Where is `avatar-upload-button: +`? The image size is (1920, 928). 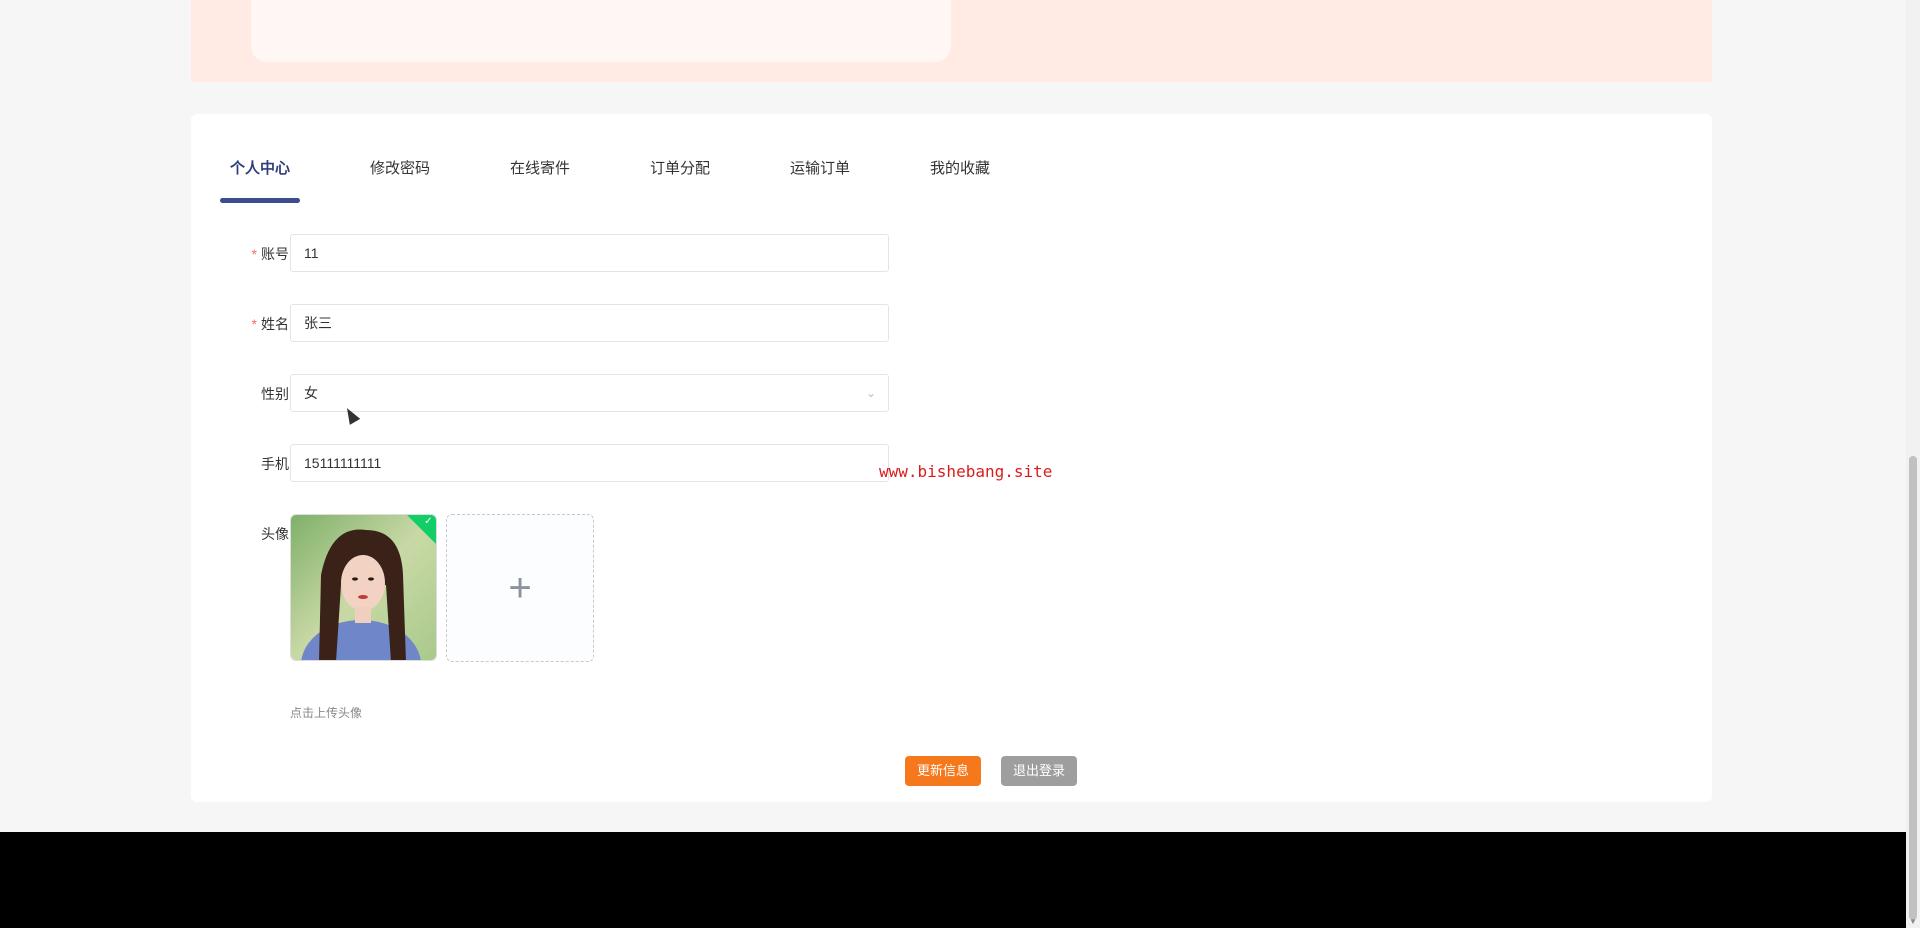 avatar-upload-button: + is located at coordinates (520, 588).